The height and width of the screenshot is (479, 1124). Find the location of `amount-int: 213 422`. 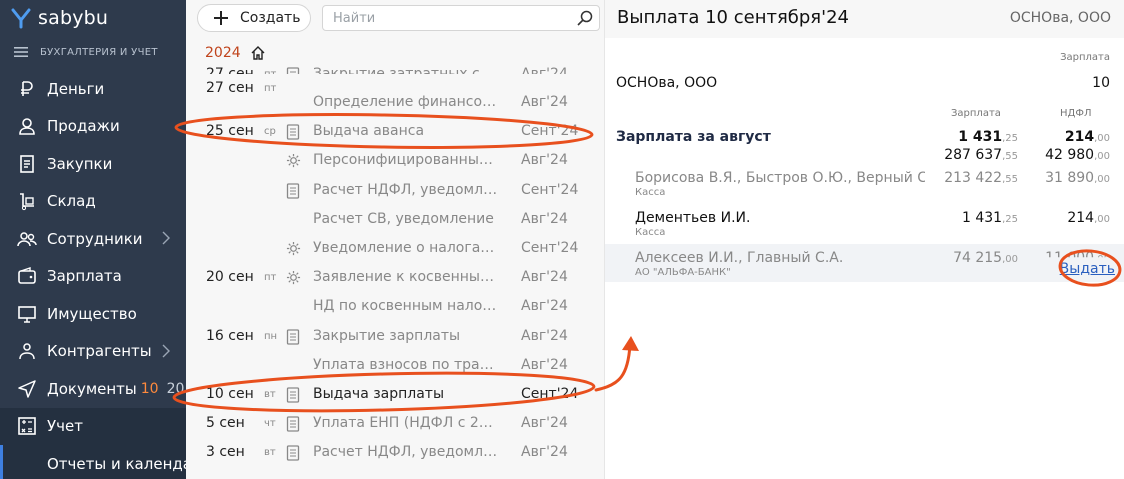

amount-int: 213 422 is located at coordinates (973, 178).